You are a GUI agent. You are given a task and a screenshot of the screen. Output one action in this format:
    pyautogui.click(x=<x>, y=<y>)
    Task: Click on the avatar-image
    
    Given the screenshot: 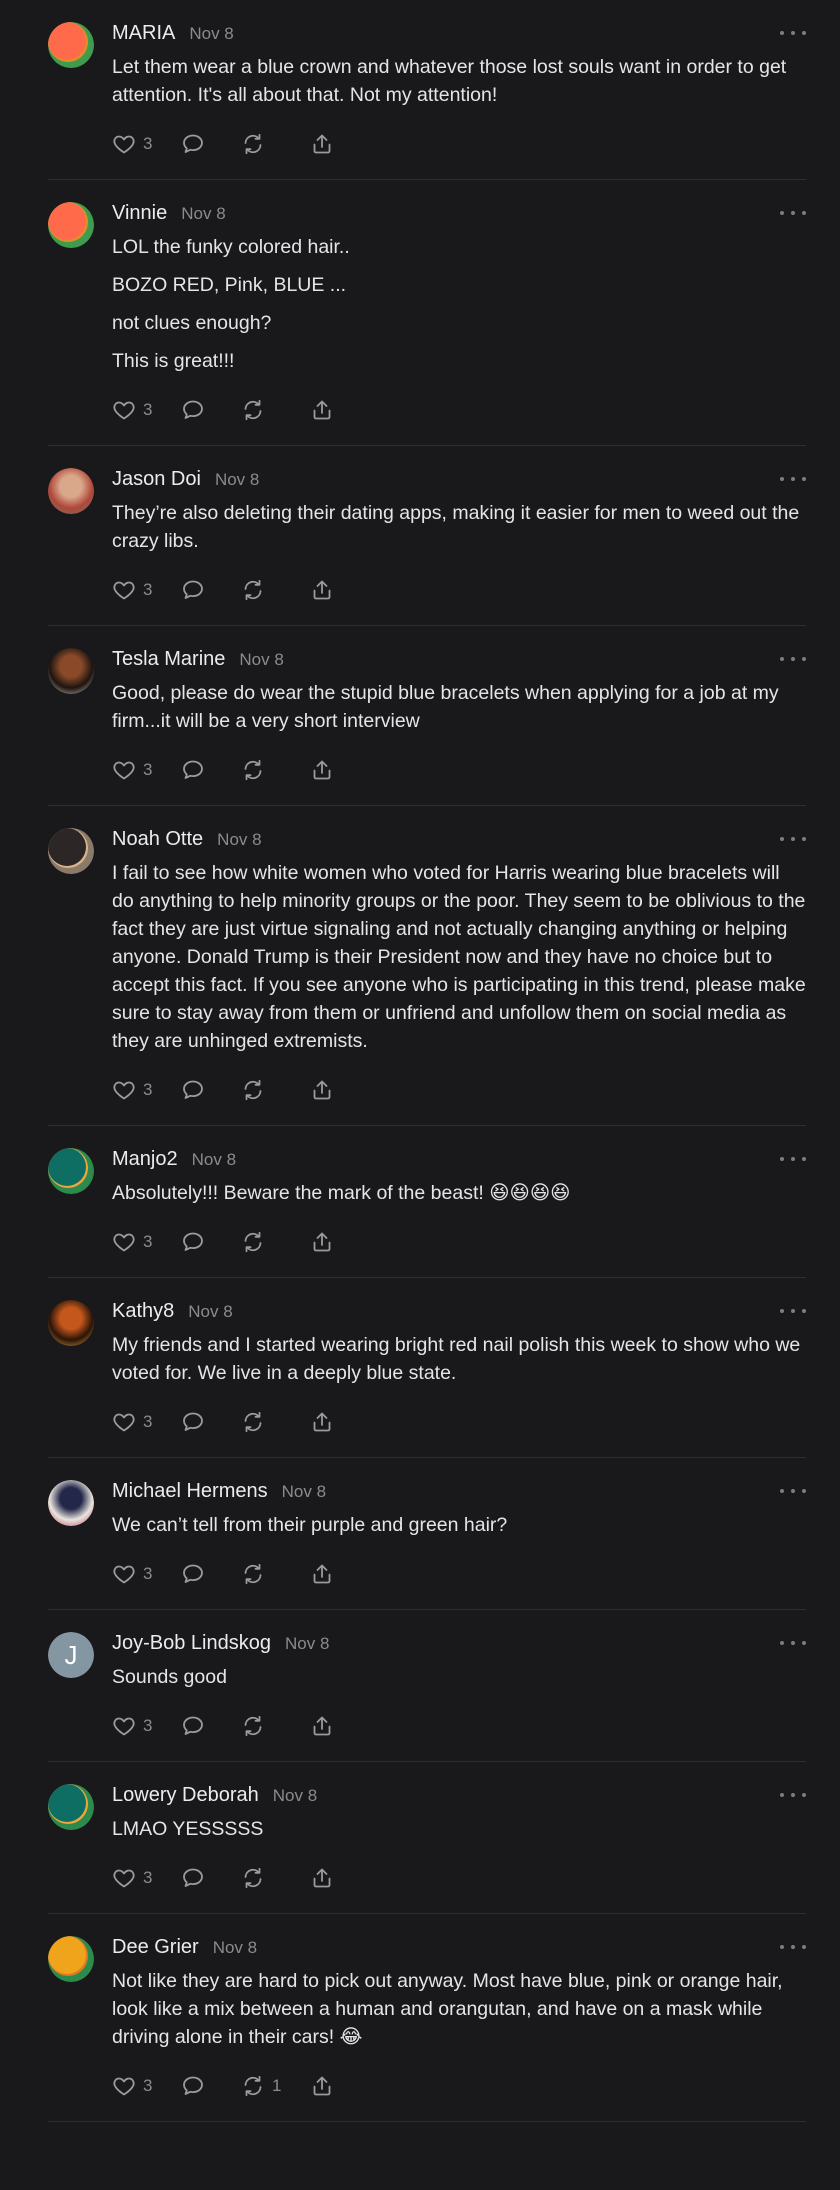 What is the action you would take?
    pyautogui.click(x=71, y=1959)
    